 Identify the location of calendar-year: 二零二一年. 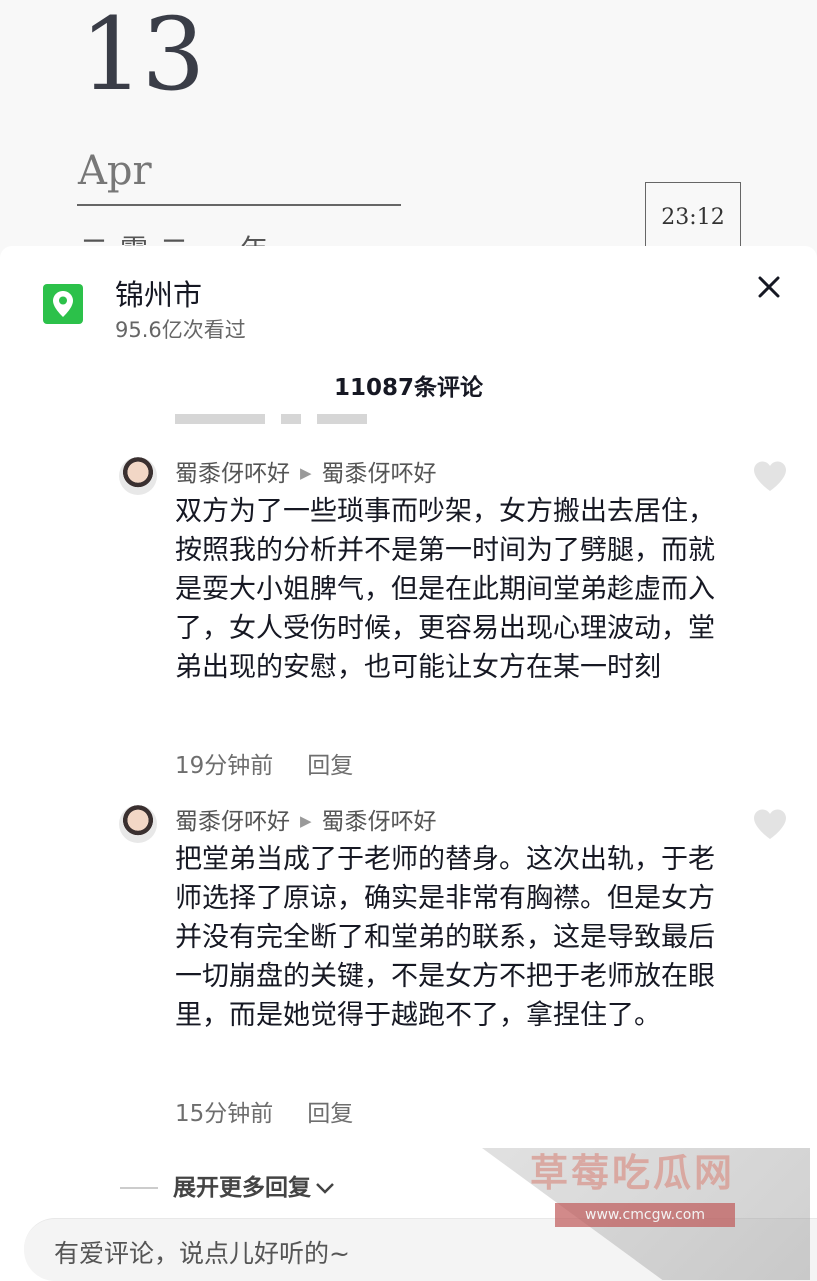
(180, 238).